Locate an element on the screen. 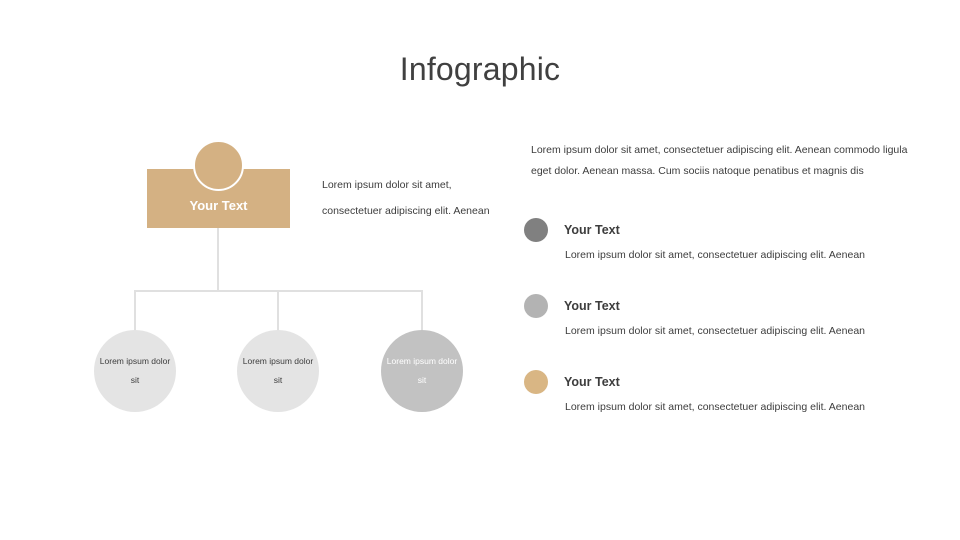 Image resolution: width=960 pixels, height=540 pixels. list-item-title-1: Your Text is located at coordinates (592, 230).